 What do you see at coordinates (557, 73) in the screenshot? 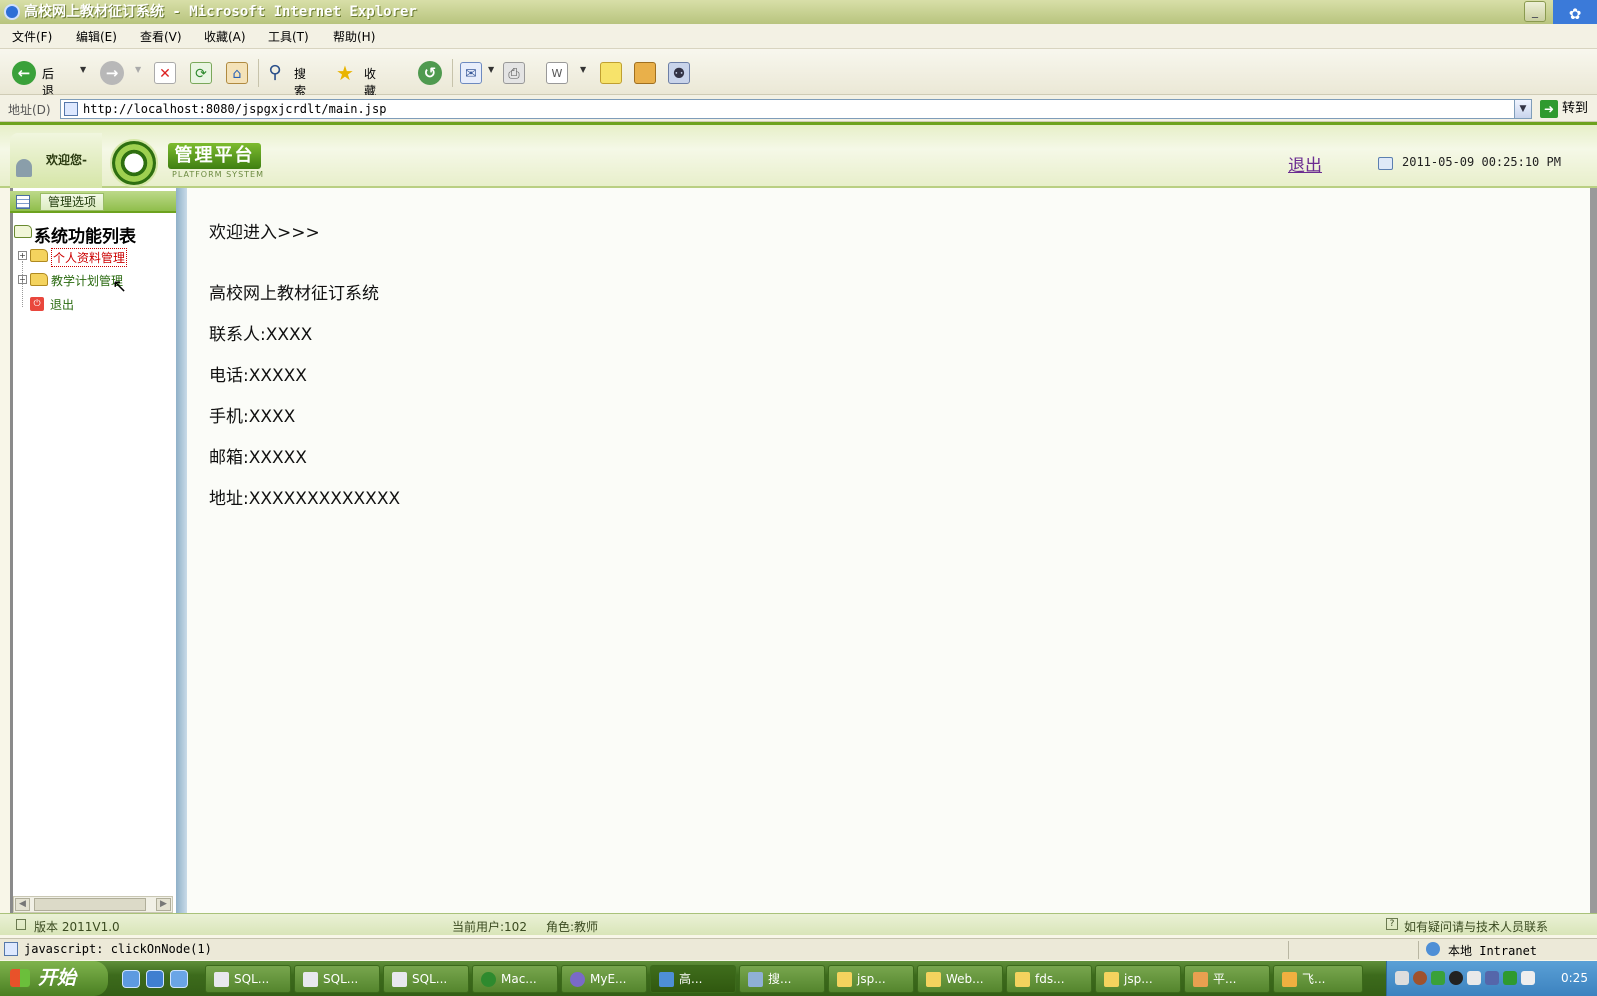
I see `edit-word-icon: W` at bounding box center [557, 73].